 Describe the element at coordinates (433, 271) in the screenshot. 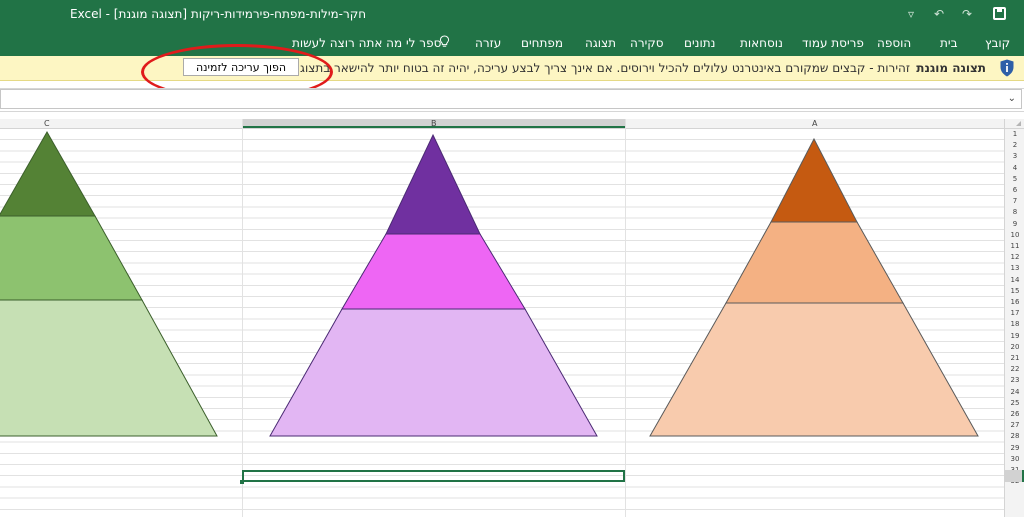

I see `pyramid-purple-middle` at that location.